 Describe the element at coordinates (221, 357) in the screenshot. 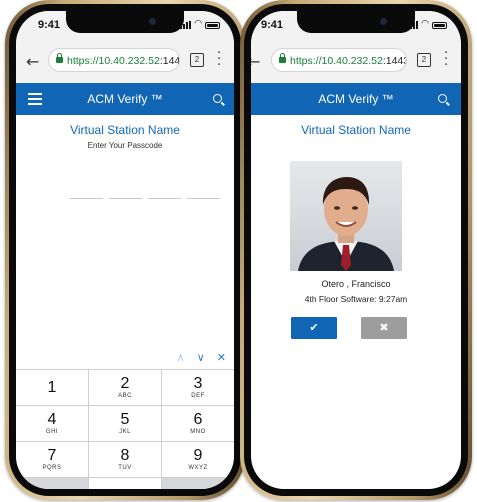

I see `close-keyboard-icon: ✕` at that location.